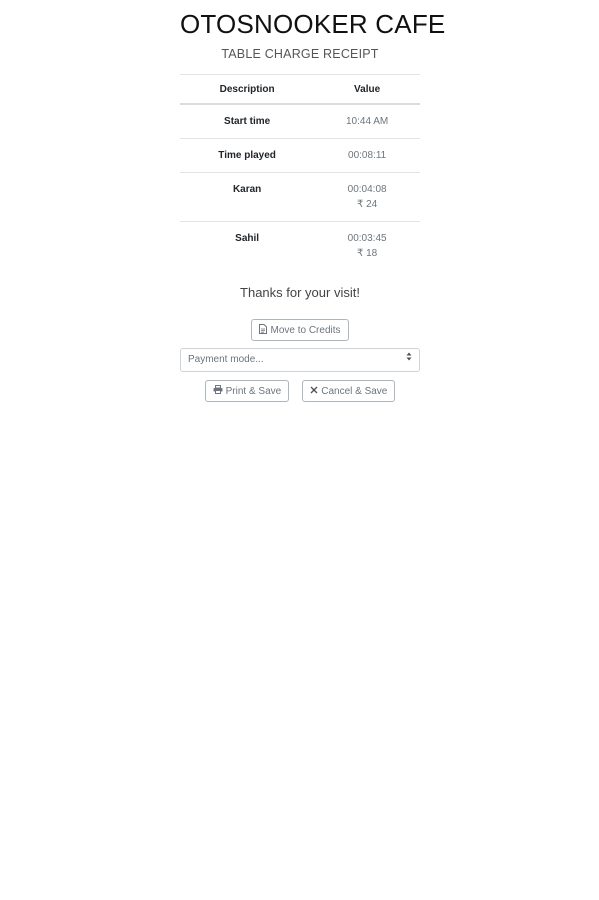 This screenshot has width=599, height=900. I want to click on receipt-subtitle: TABLE CHARGE RECEIPT, so click(300, 54).